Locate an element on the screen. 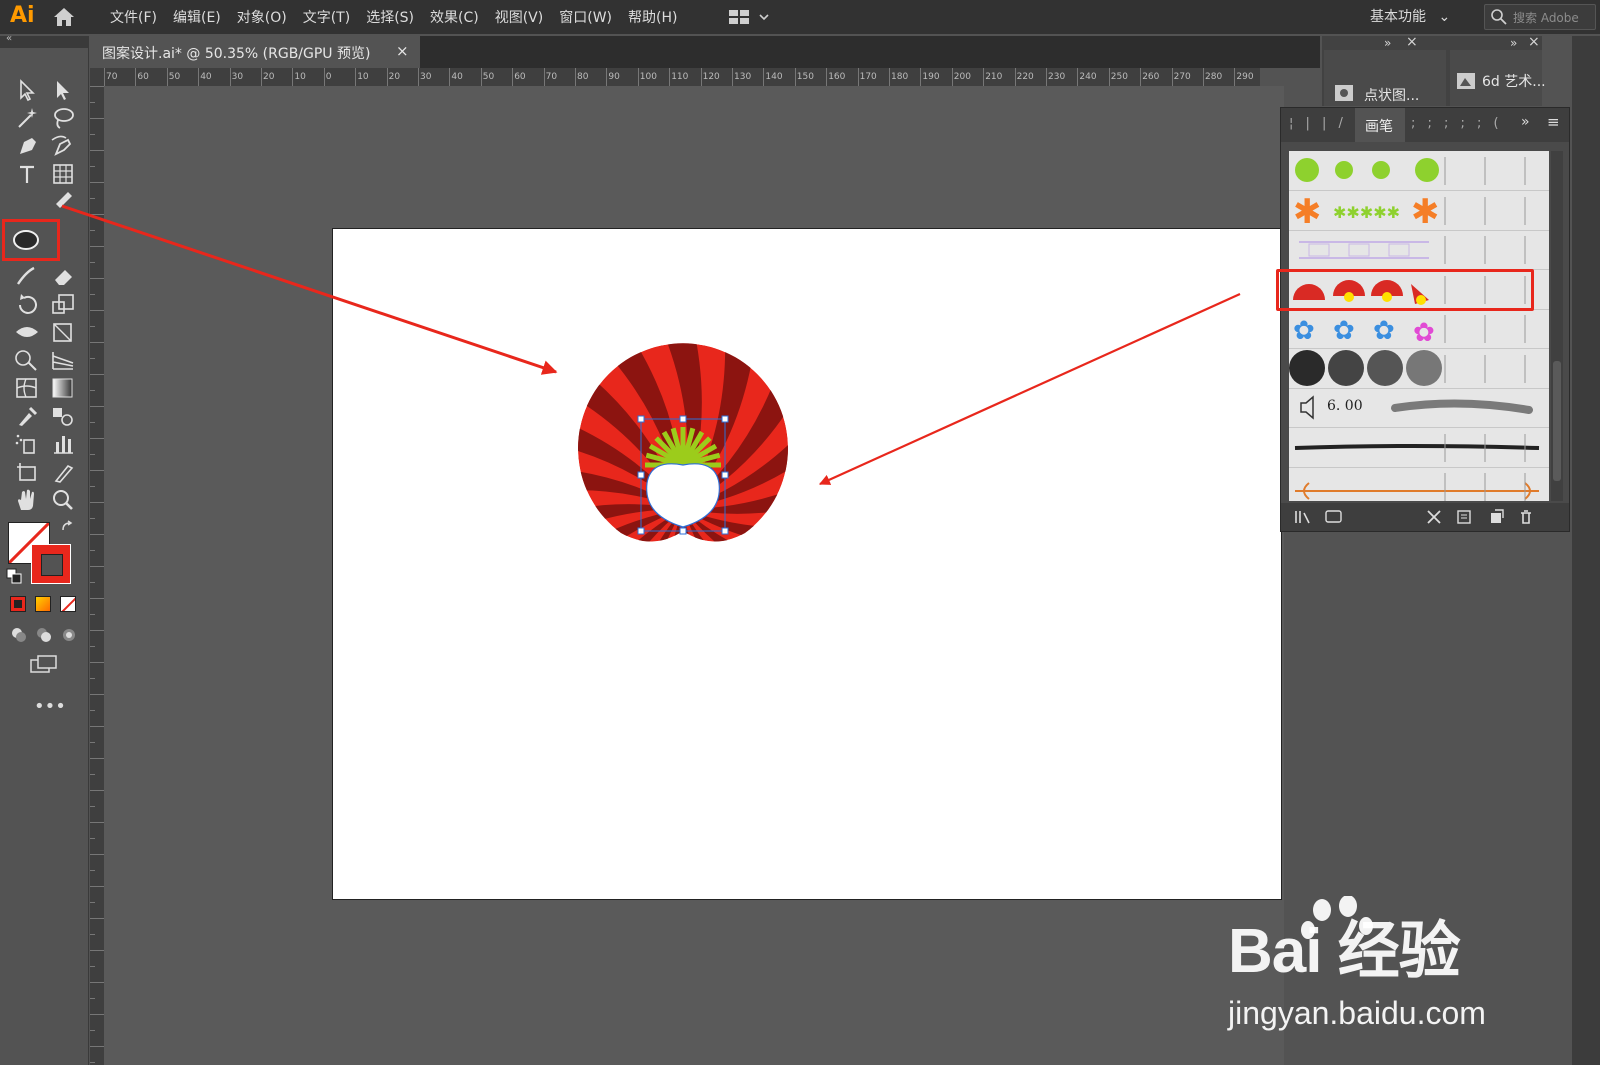  menu-view: 视图(V) is located at coordinates (519, 17).